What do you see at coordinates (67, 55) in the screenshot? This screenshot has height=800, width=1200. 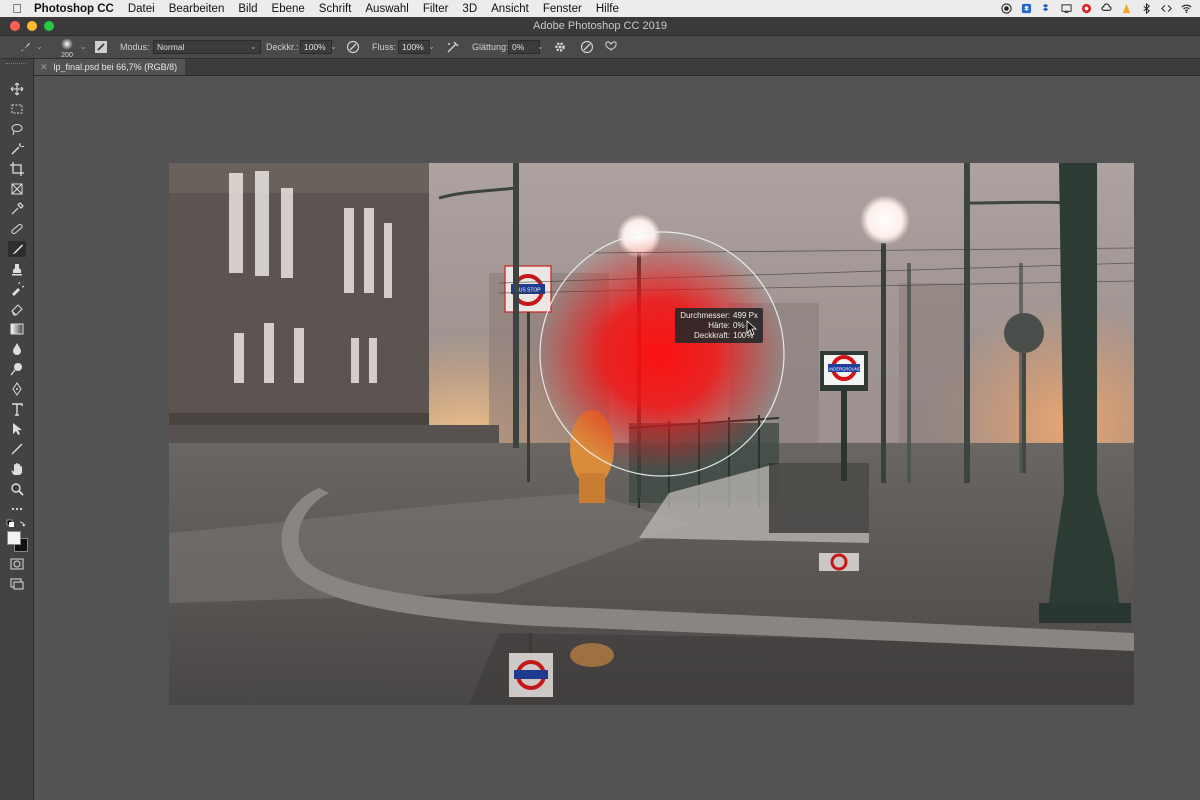 I see `brush-size-value: 200` at bounding box center [67, 55].